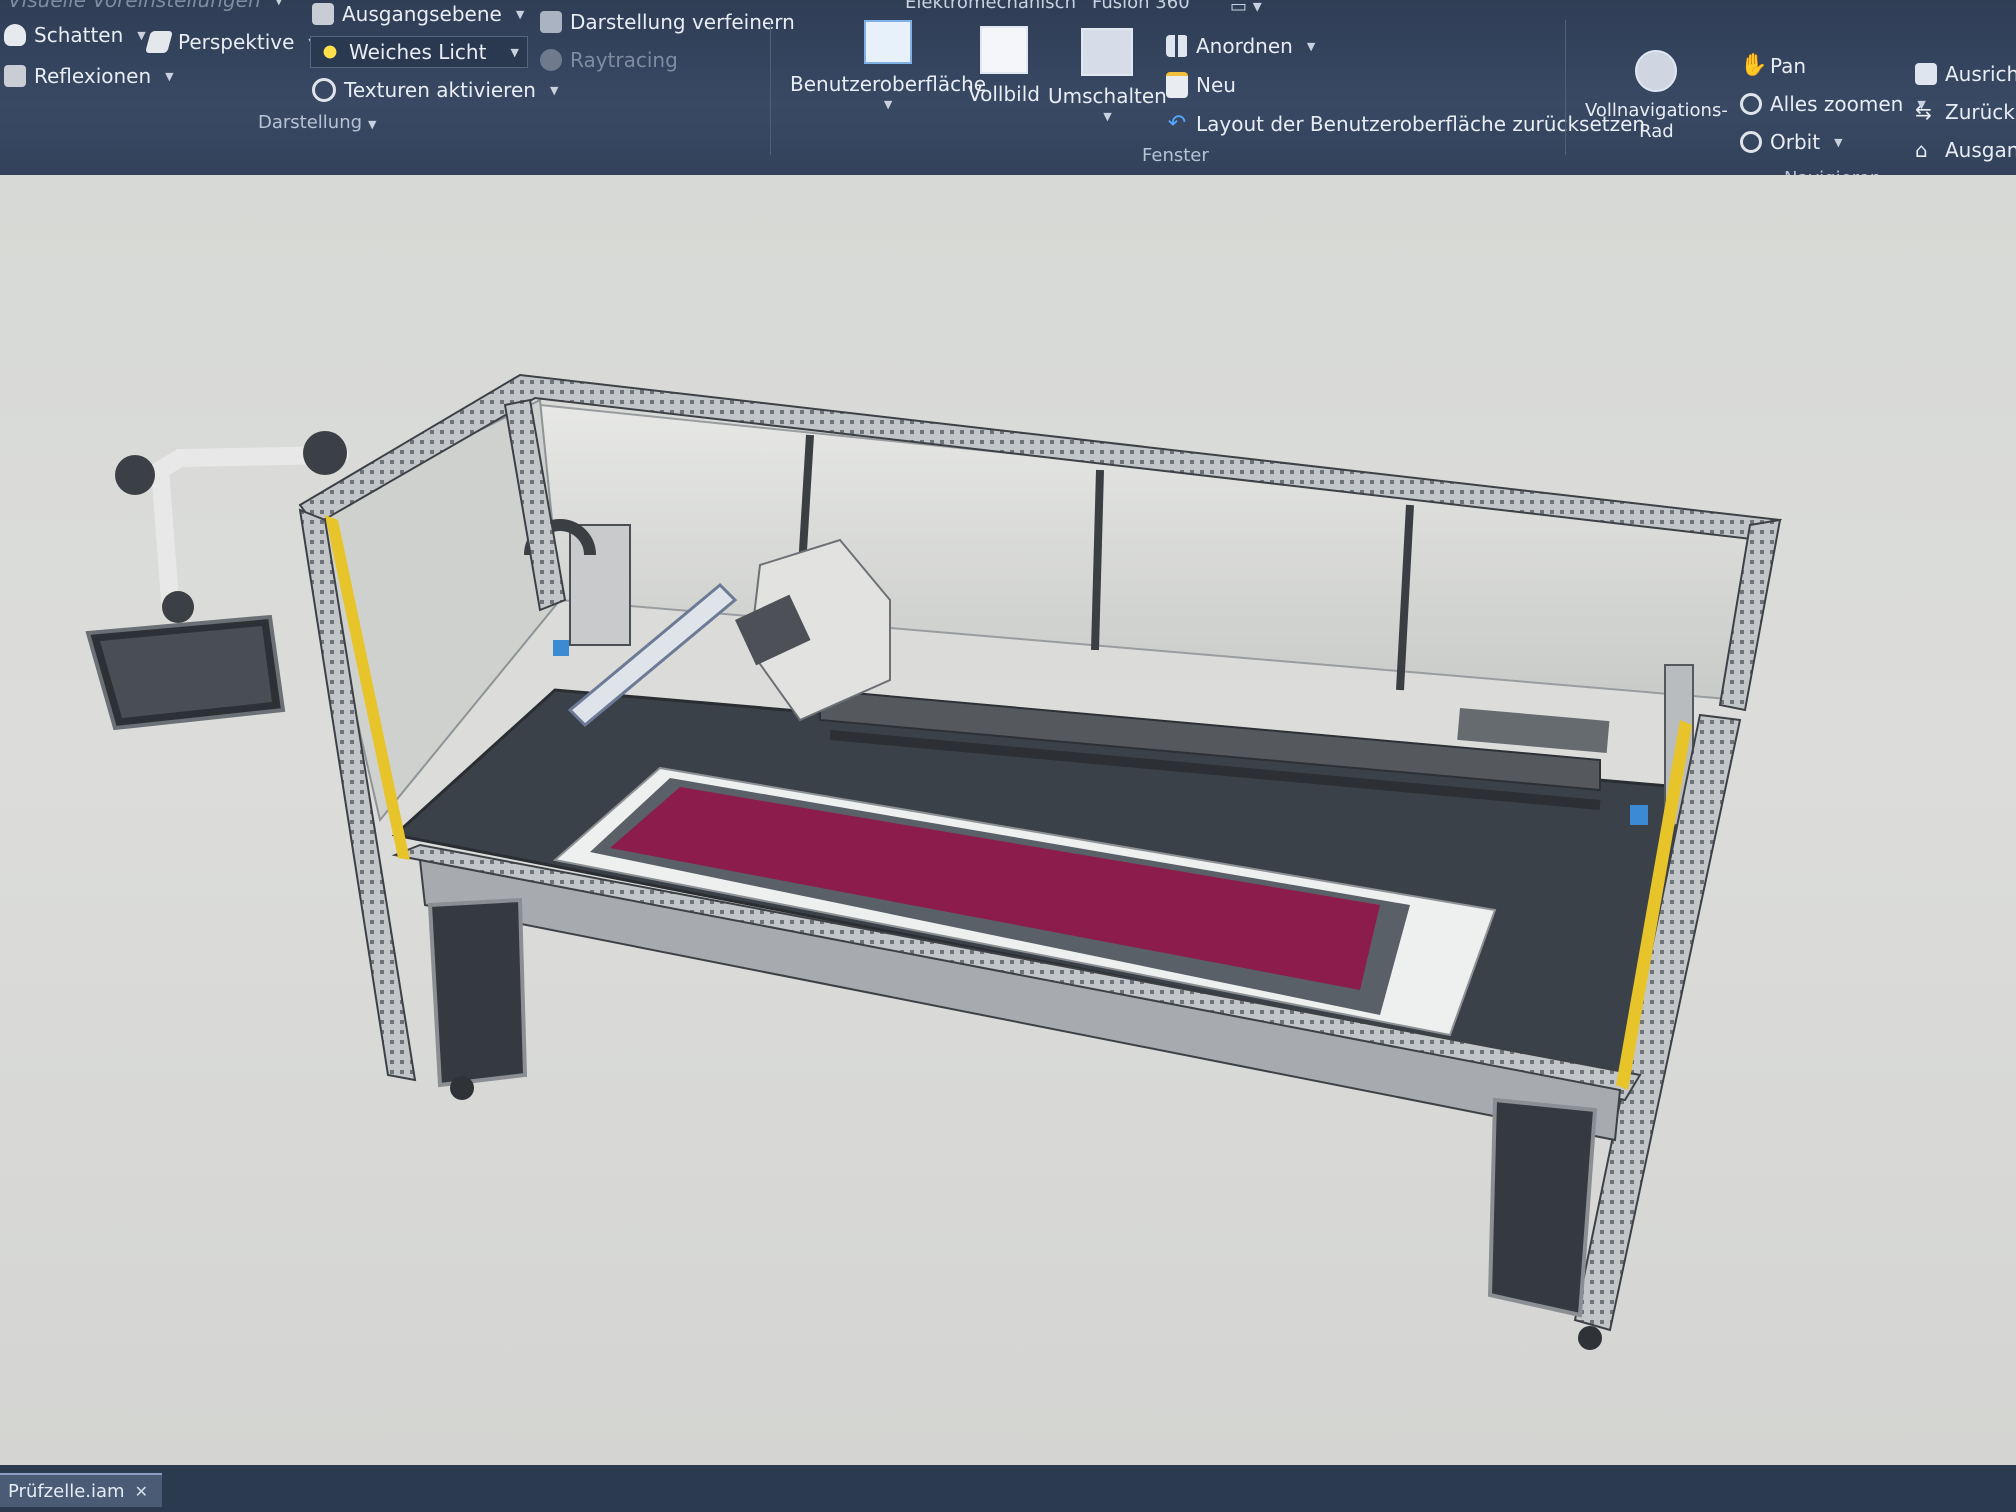 Image resolution: width=2016 pixels, height=1512 pixels. Describe the element at coordinates (1837, 104) in the screenshot. I see `zoom-all-label: Alles zoomen` at that location.